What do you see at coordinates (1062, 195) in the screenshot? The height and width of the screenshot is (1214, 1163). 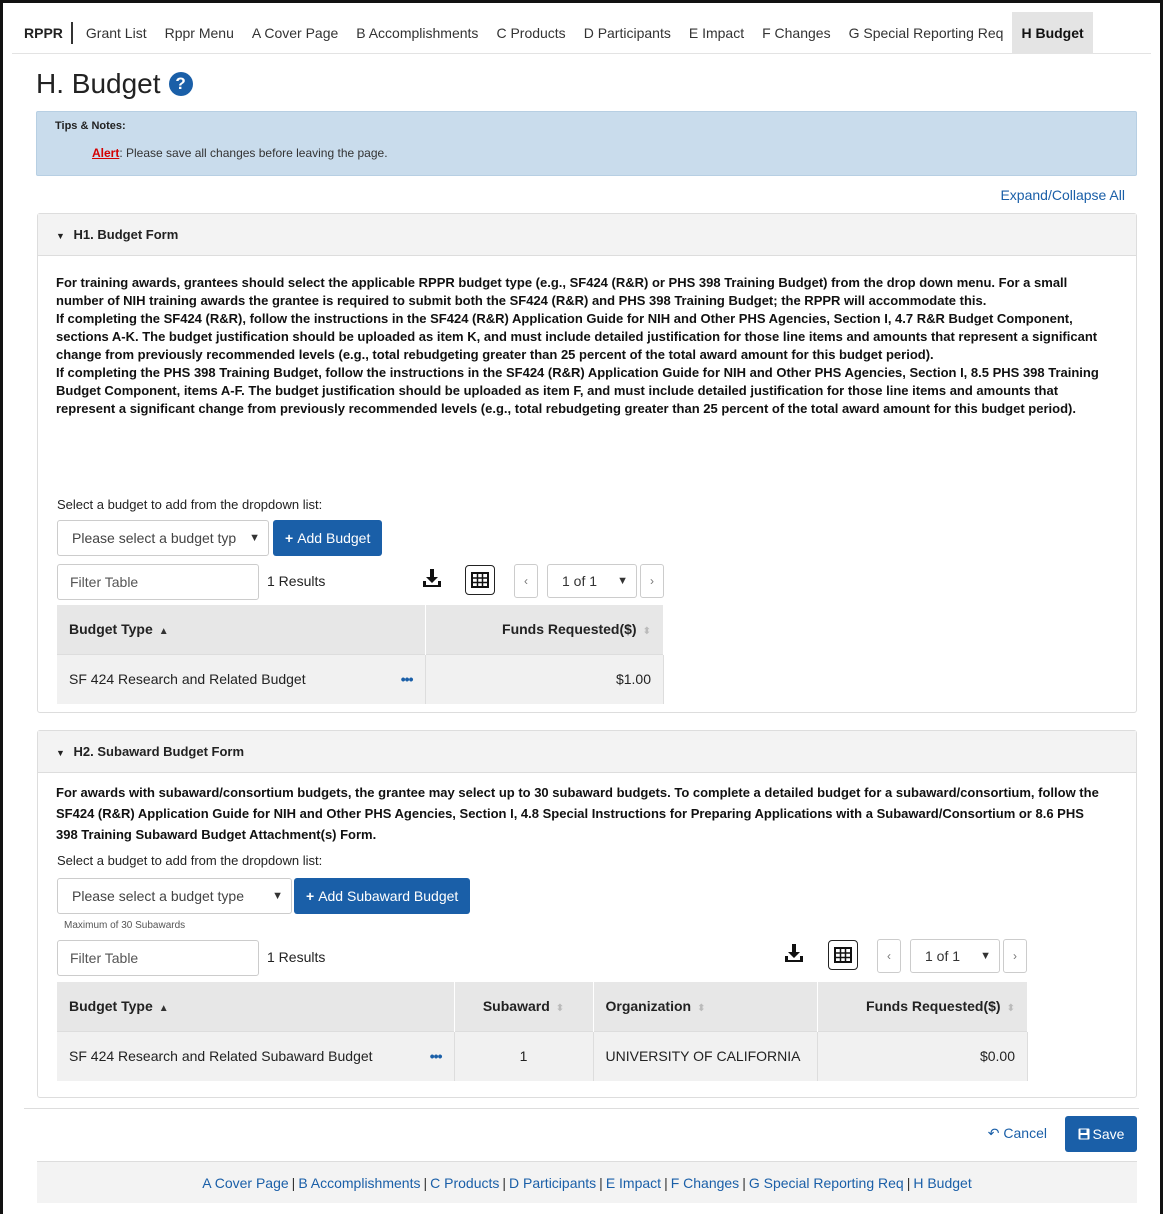 I see `expand-collapse-all-link: Expand/Collapse All` at bounding box center [1062, 195].